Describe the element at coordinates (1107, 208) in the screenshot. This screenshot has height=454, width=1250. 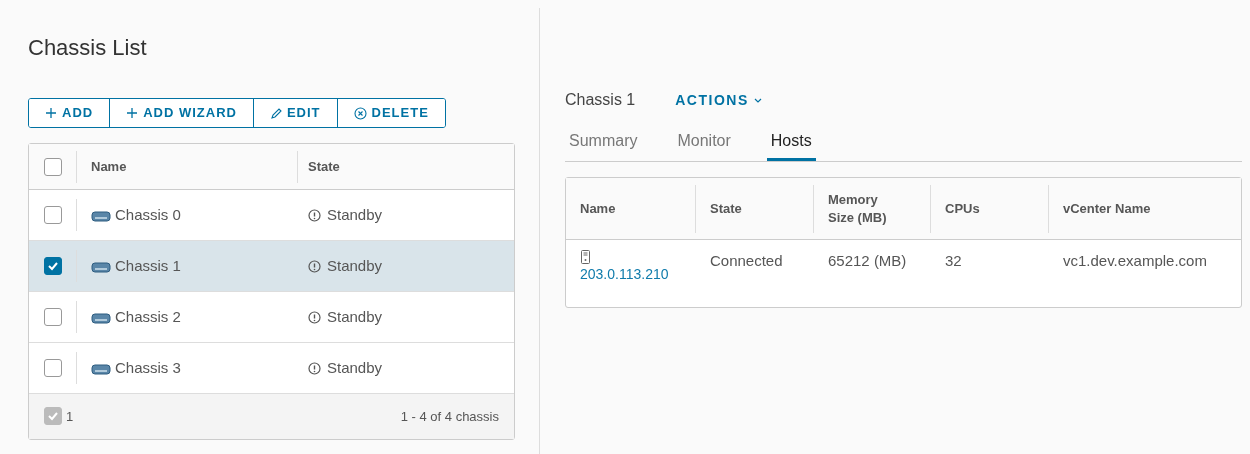
I see `column-header: vCenter Name` at that location.